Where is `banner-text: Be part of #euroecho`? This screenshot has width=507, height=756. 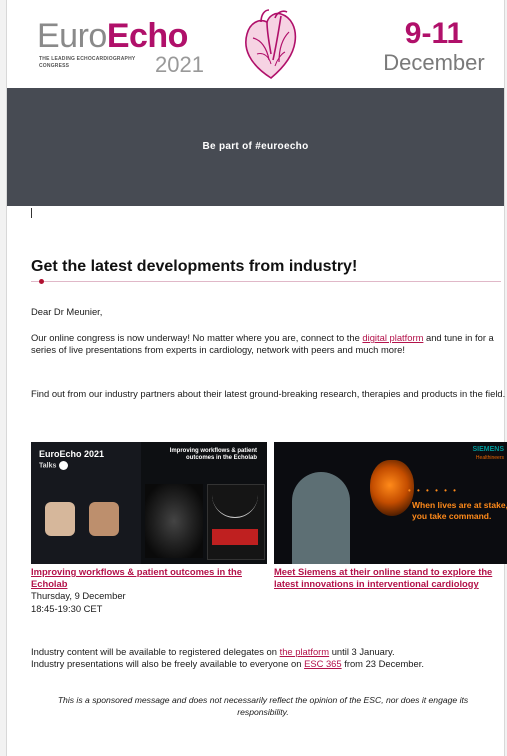
banner-text: Be part of #euroecho is located at coordinates (255, 146).